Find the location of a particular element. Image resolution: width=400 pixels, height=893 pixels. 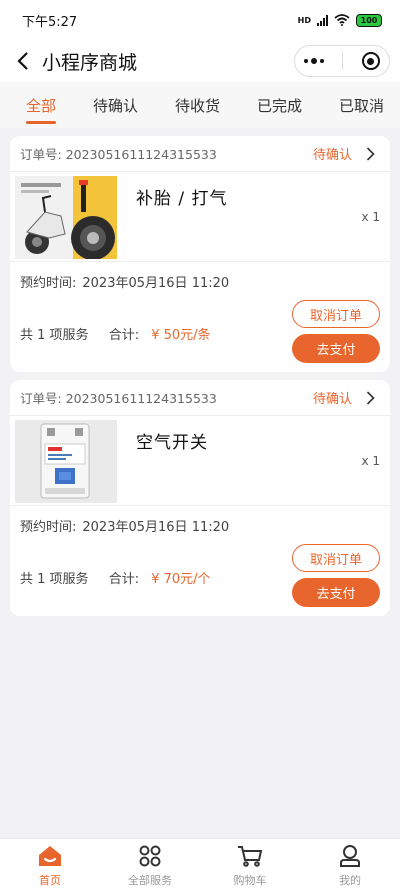

tabbar-item-cart: 购物车 is located at coordinates (250, 866).